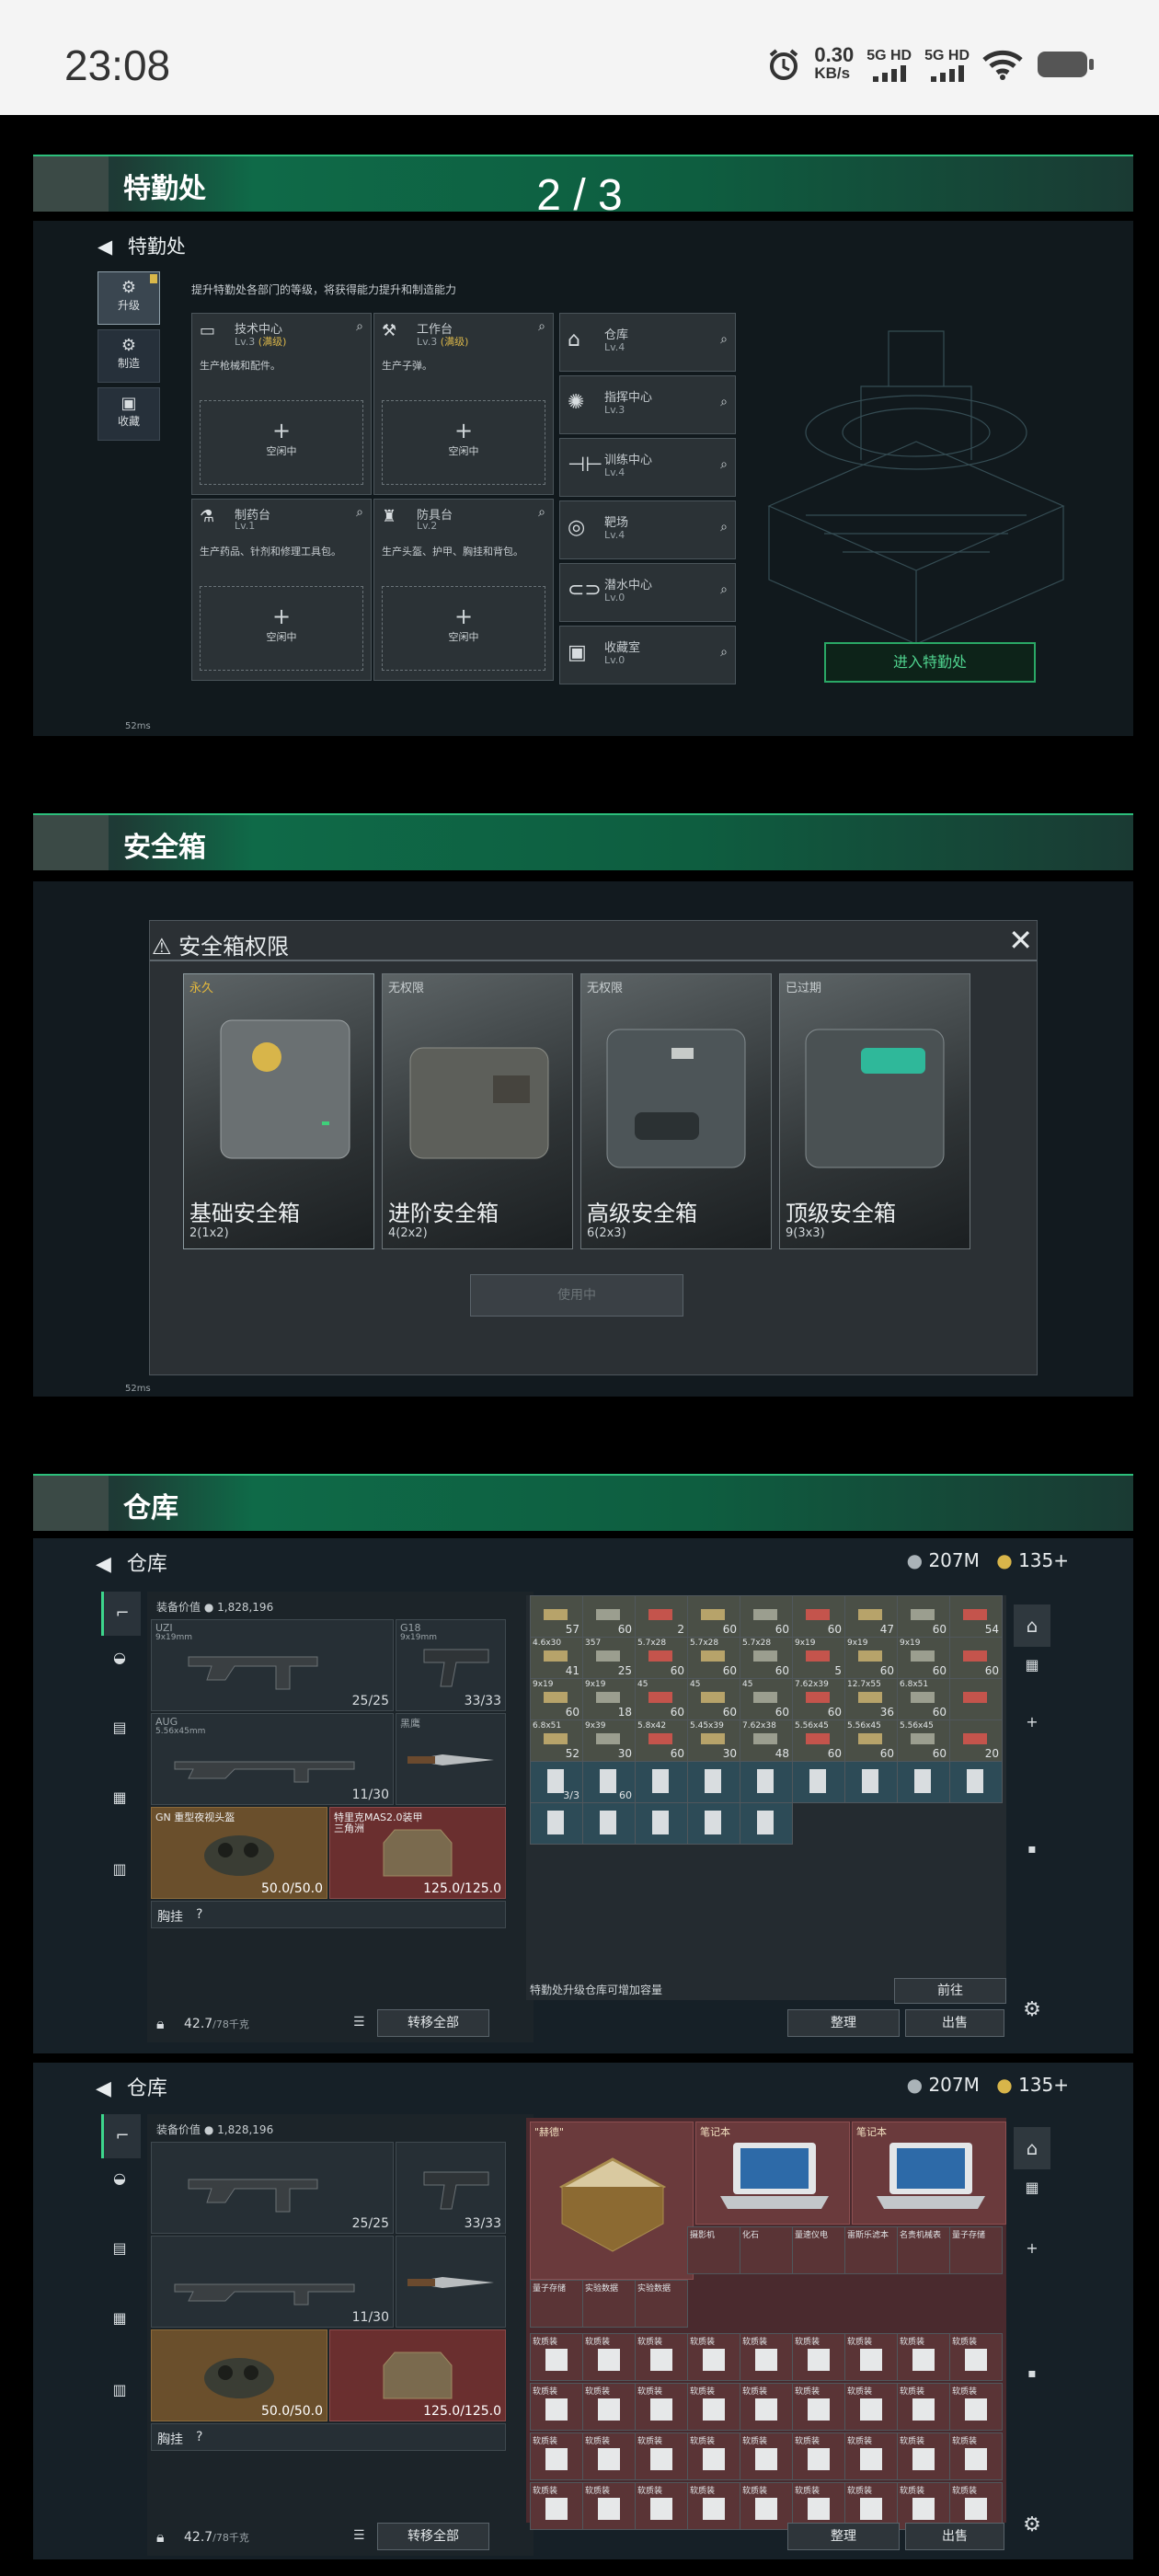 The width and height of the screenshot is (1159, 2576). Describe the element at coordinates (647, 529) in the screenshot. I see `facility-range: ◎ 靶场 Lv.4 ⌕` at that location.